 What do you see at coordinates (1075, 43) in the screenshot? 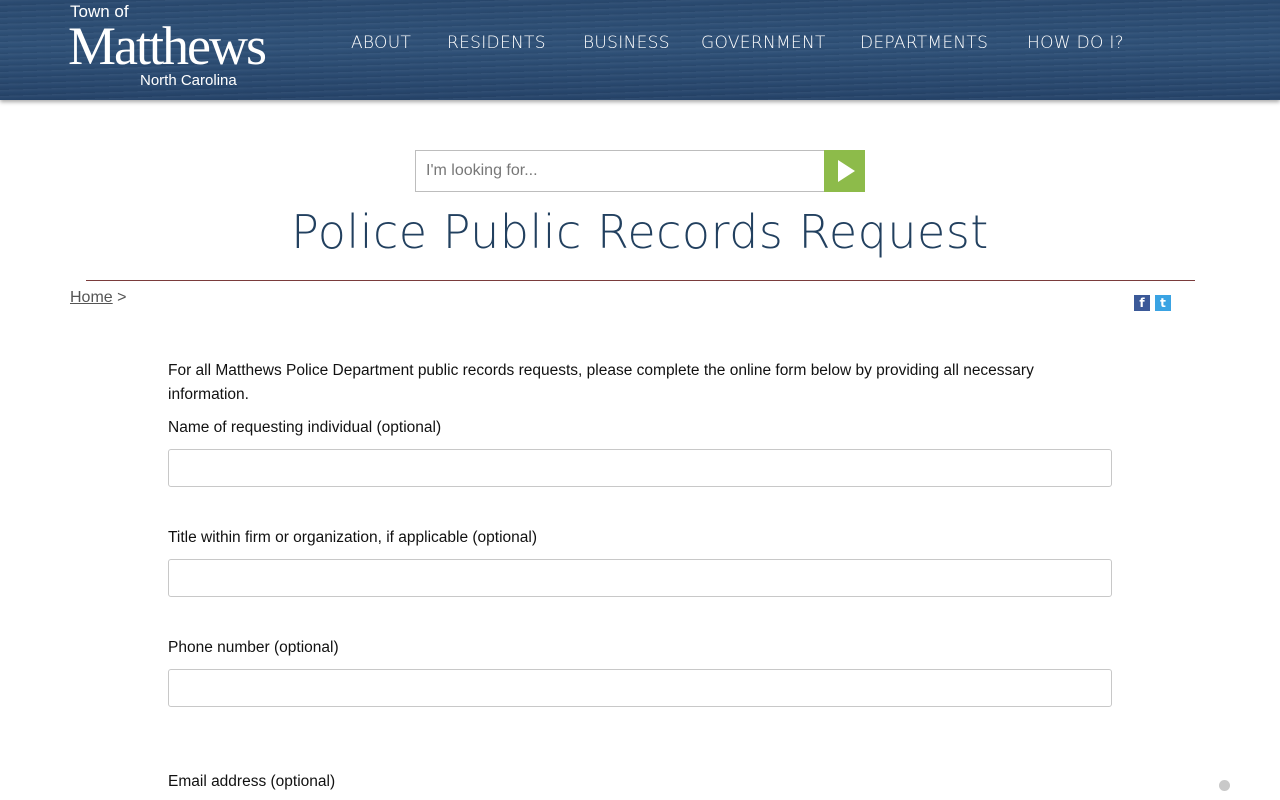
I see `nav-how-do-i: HOW DO I?` at bounding box center [1075, 43].